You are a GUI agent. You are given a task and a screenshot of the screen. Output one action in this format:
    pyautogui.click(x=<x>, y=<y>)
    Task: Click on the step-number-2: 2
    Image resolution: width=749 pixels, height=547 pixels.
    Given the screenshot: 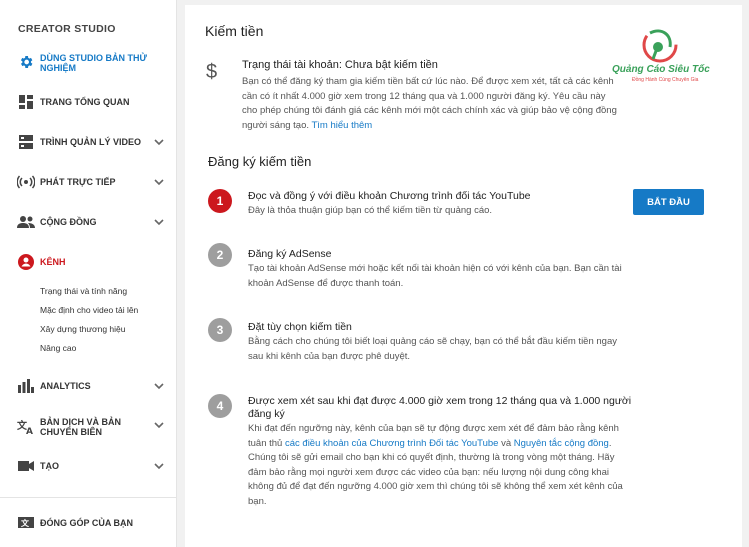 What is the action you would take?
    pyautogui.click(x=220, y=255)
    